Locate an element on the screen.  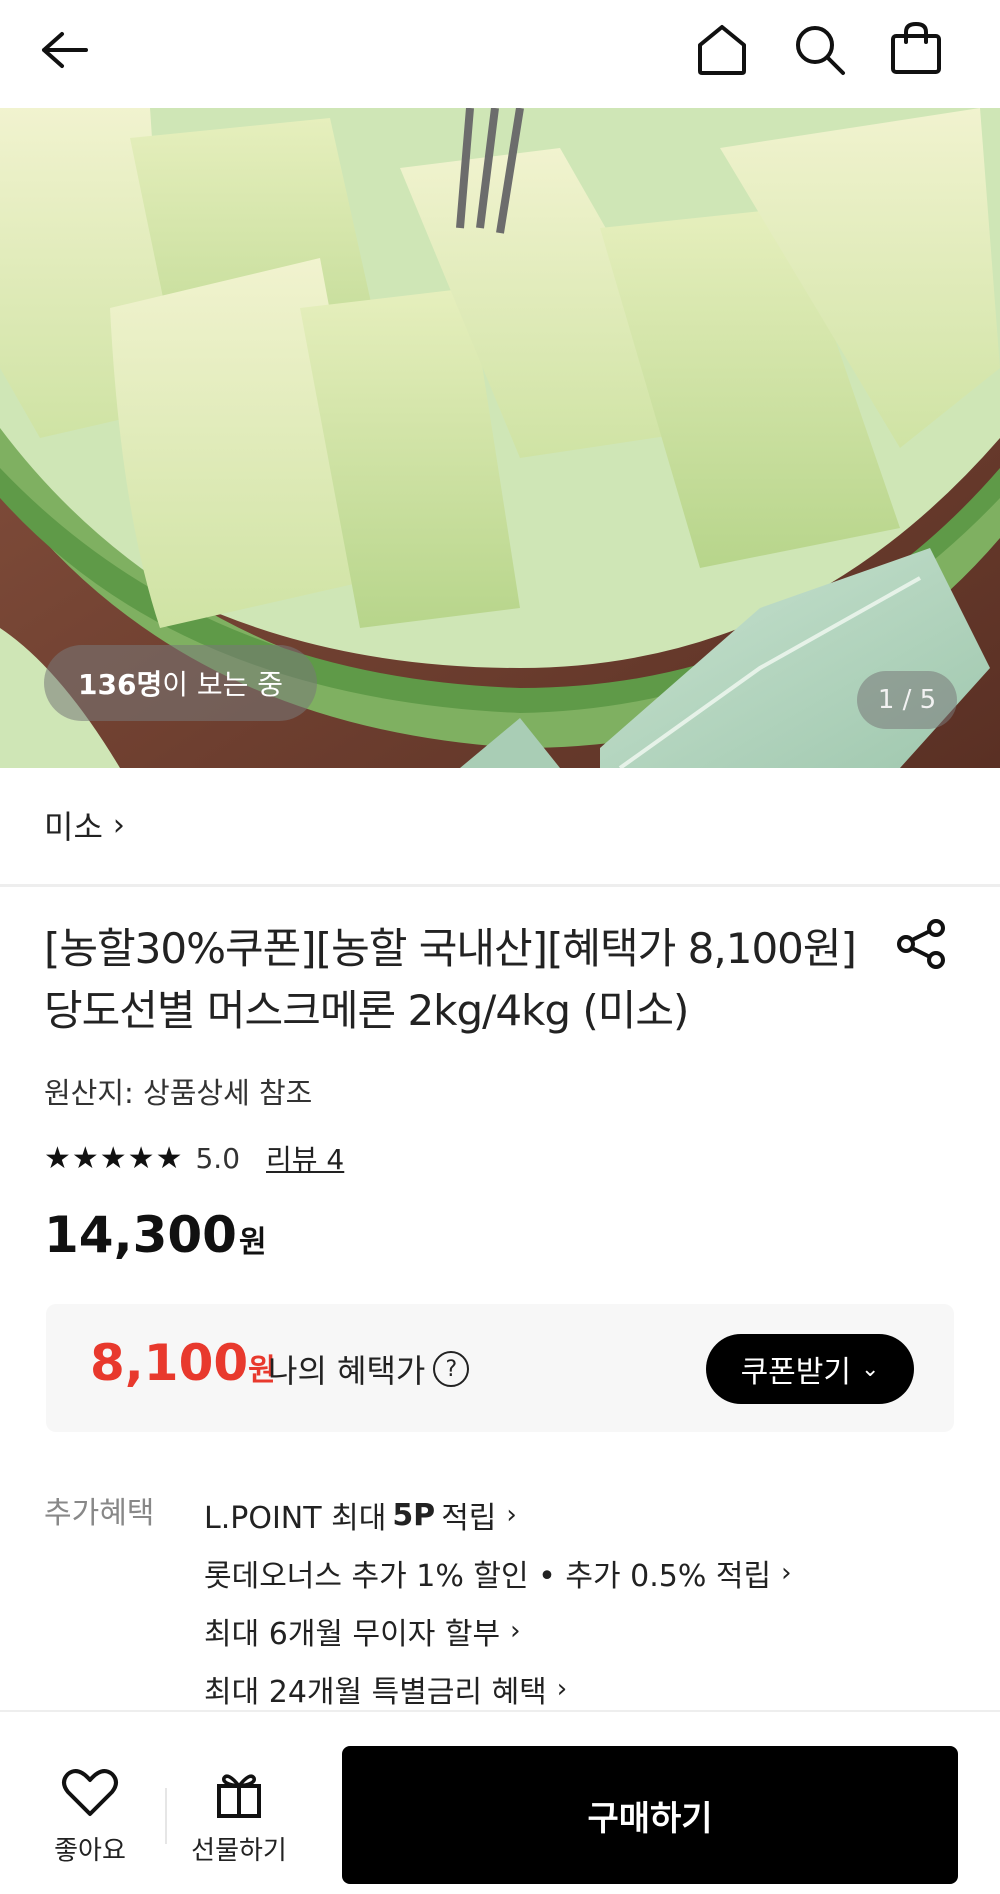
benefit-item-text: 최대 6개월 무이자 할부 is located at coordinates (352, 1634).